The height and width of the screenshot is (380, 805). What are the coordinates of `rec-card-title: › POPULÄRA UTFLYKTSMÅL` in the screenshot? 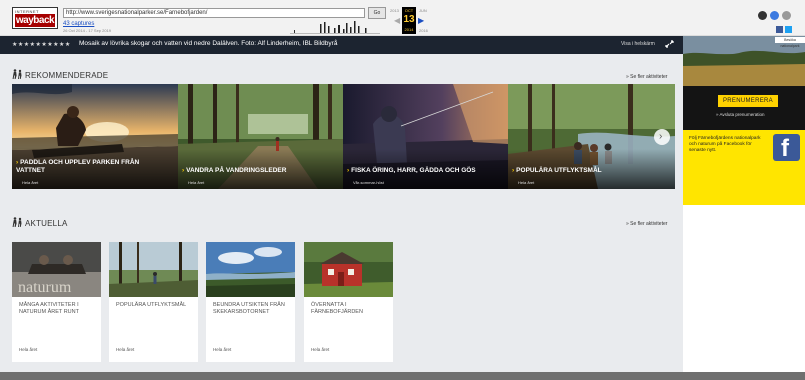 It's located at (557, 170).